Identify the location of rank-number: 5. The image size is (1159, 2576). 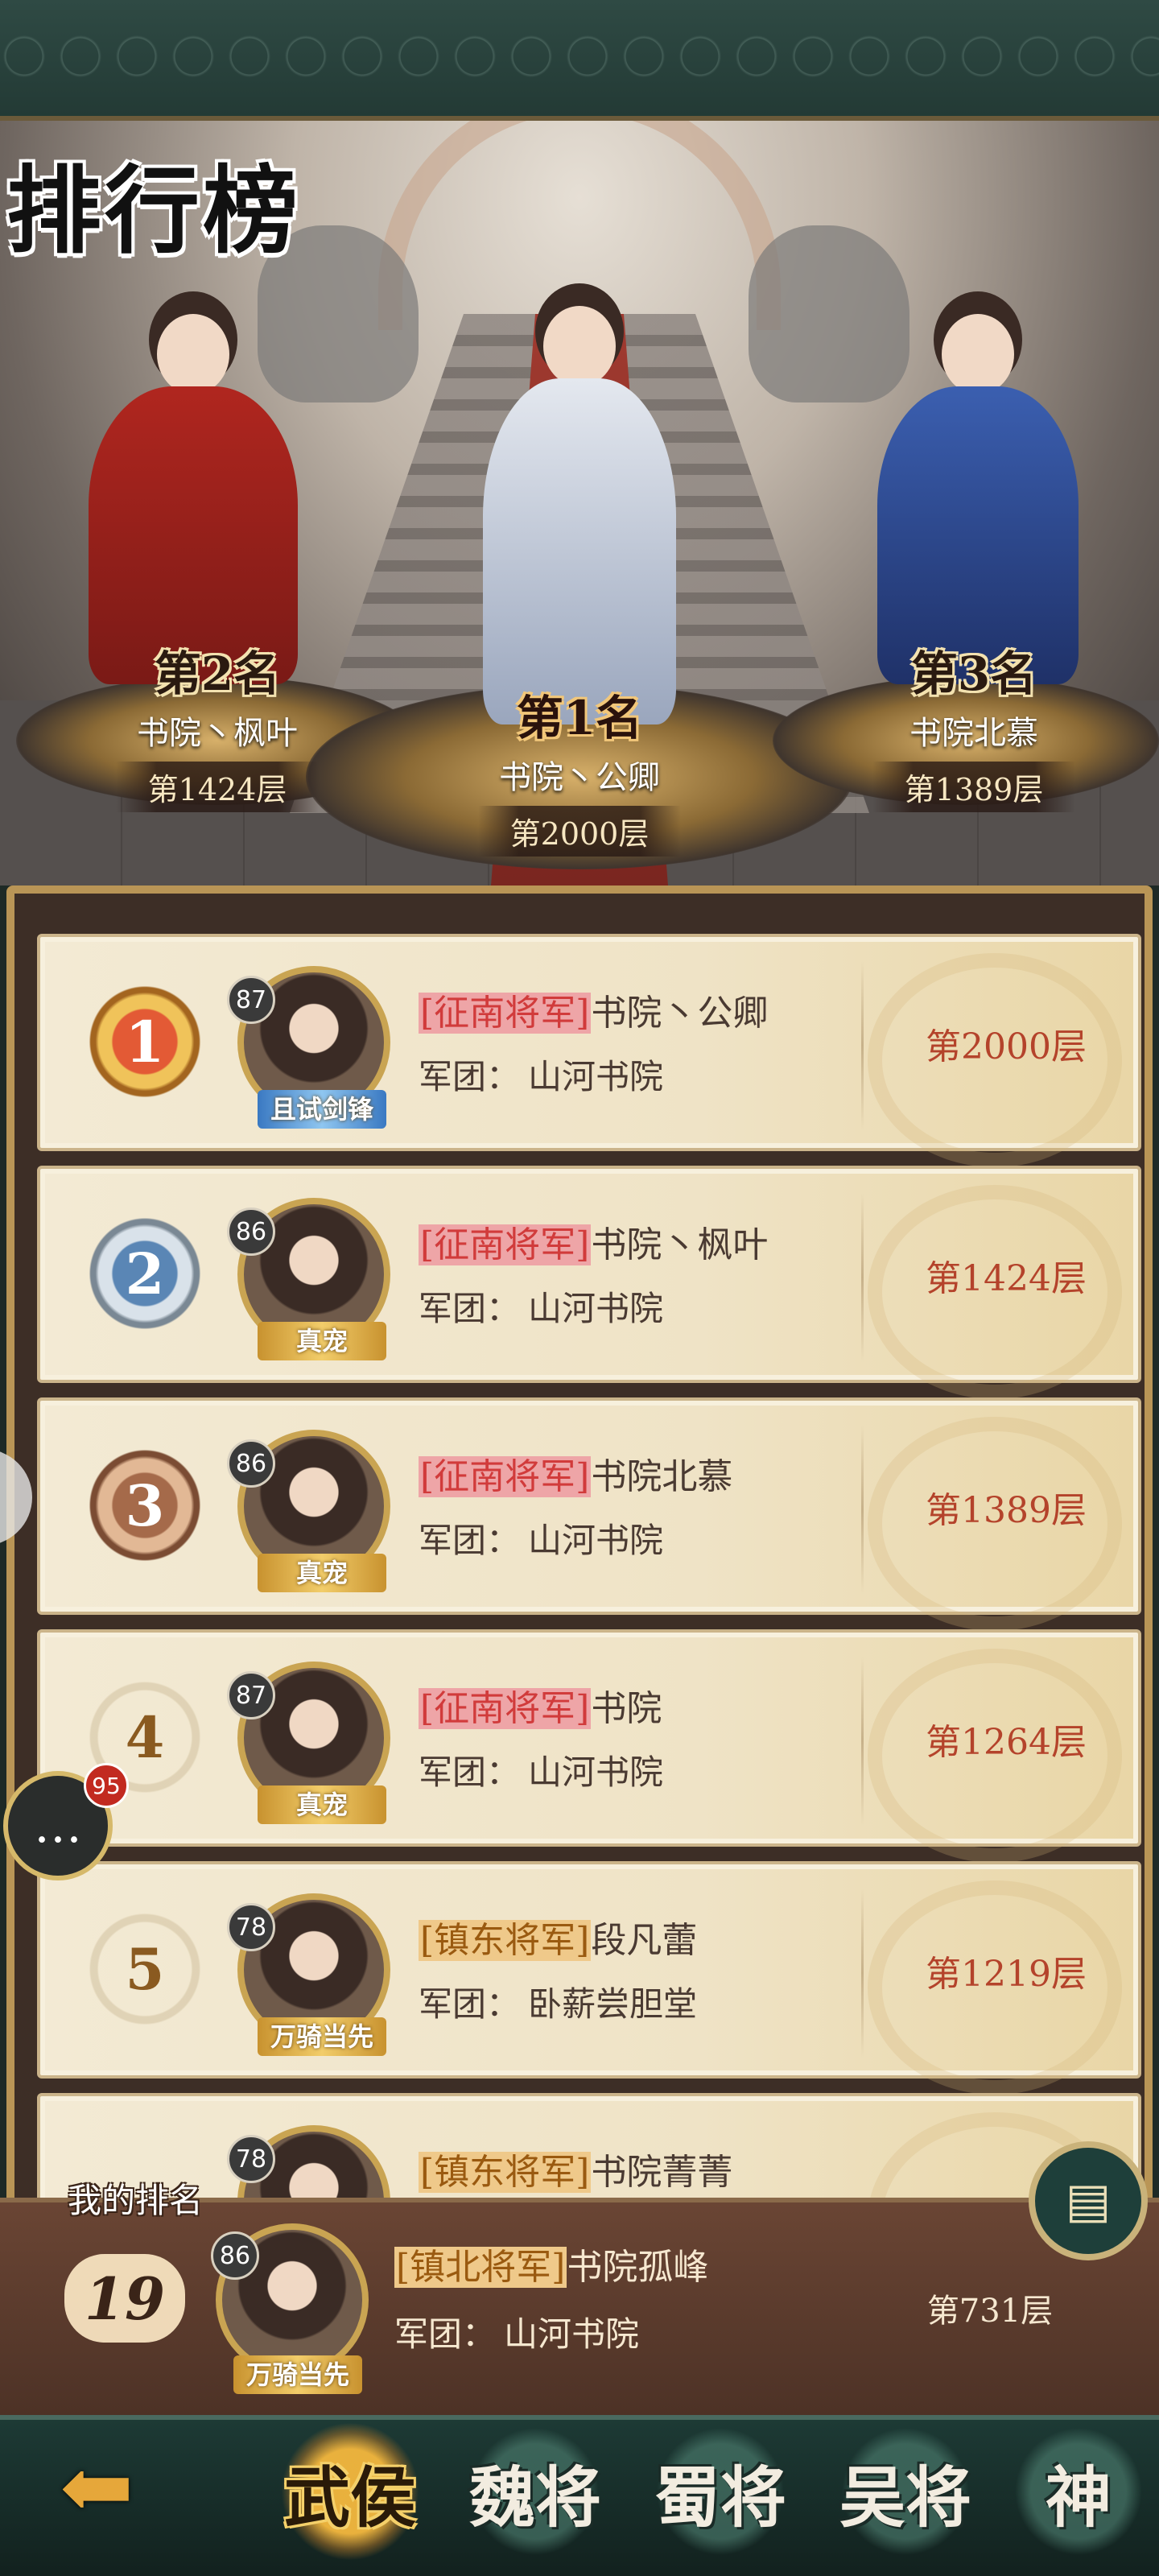
(145, 1969).